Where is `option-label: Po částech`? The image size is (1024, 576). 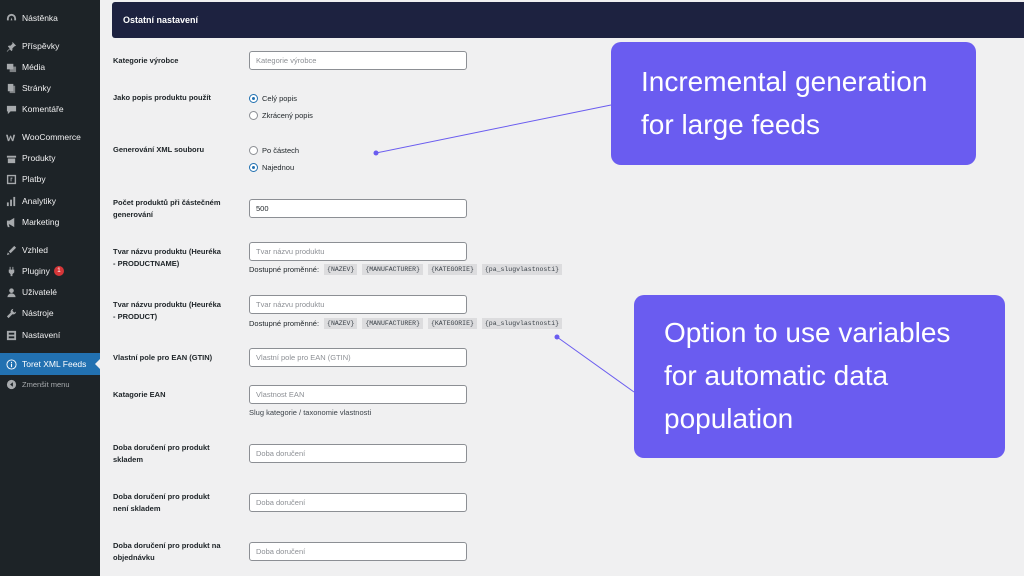 option-label: Po částech is located at coordinates (281, 150).